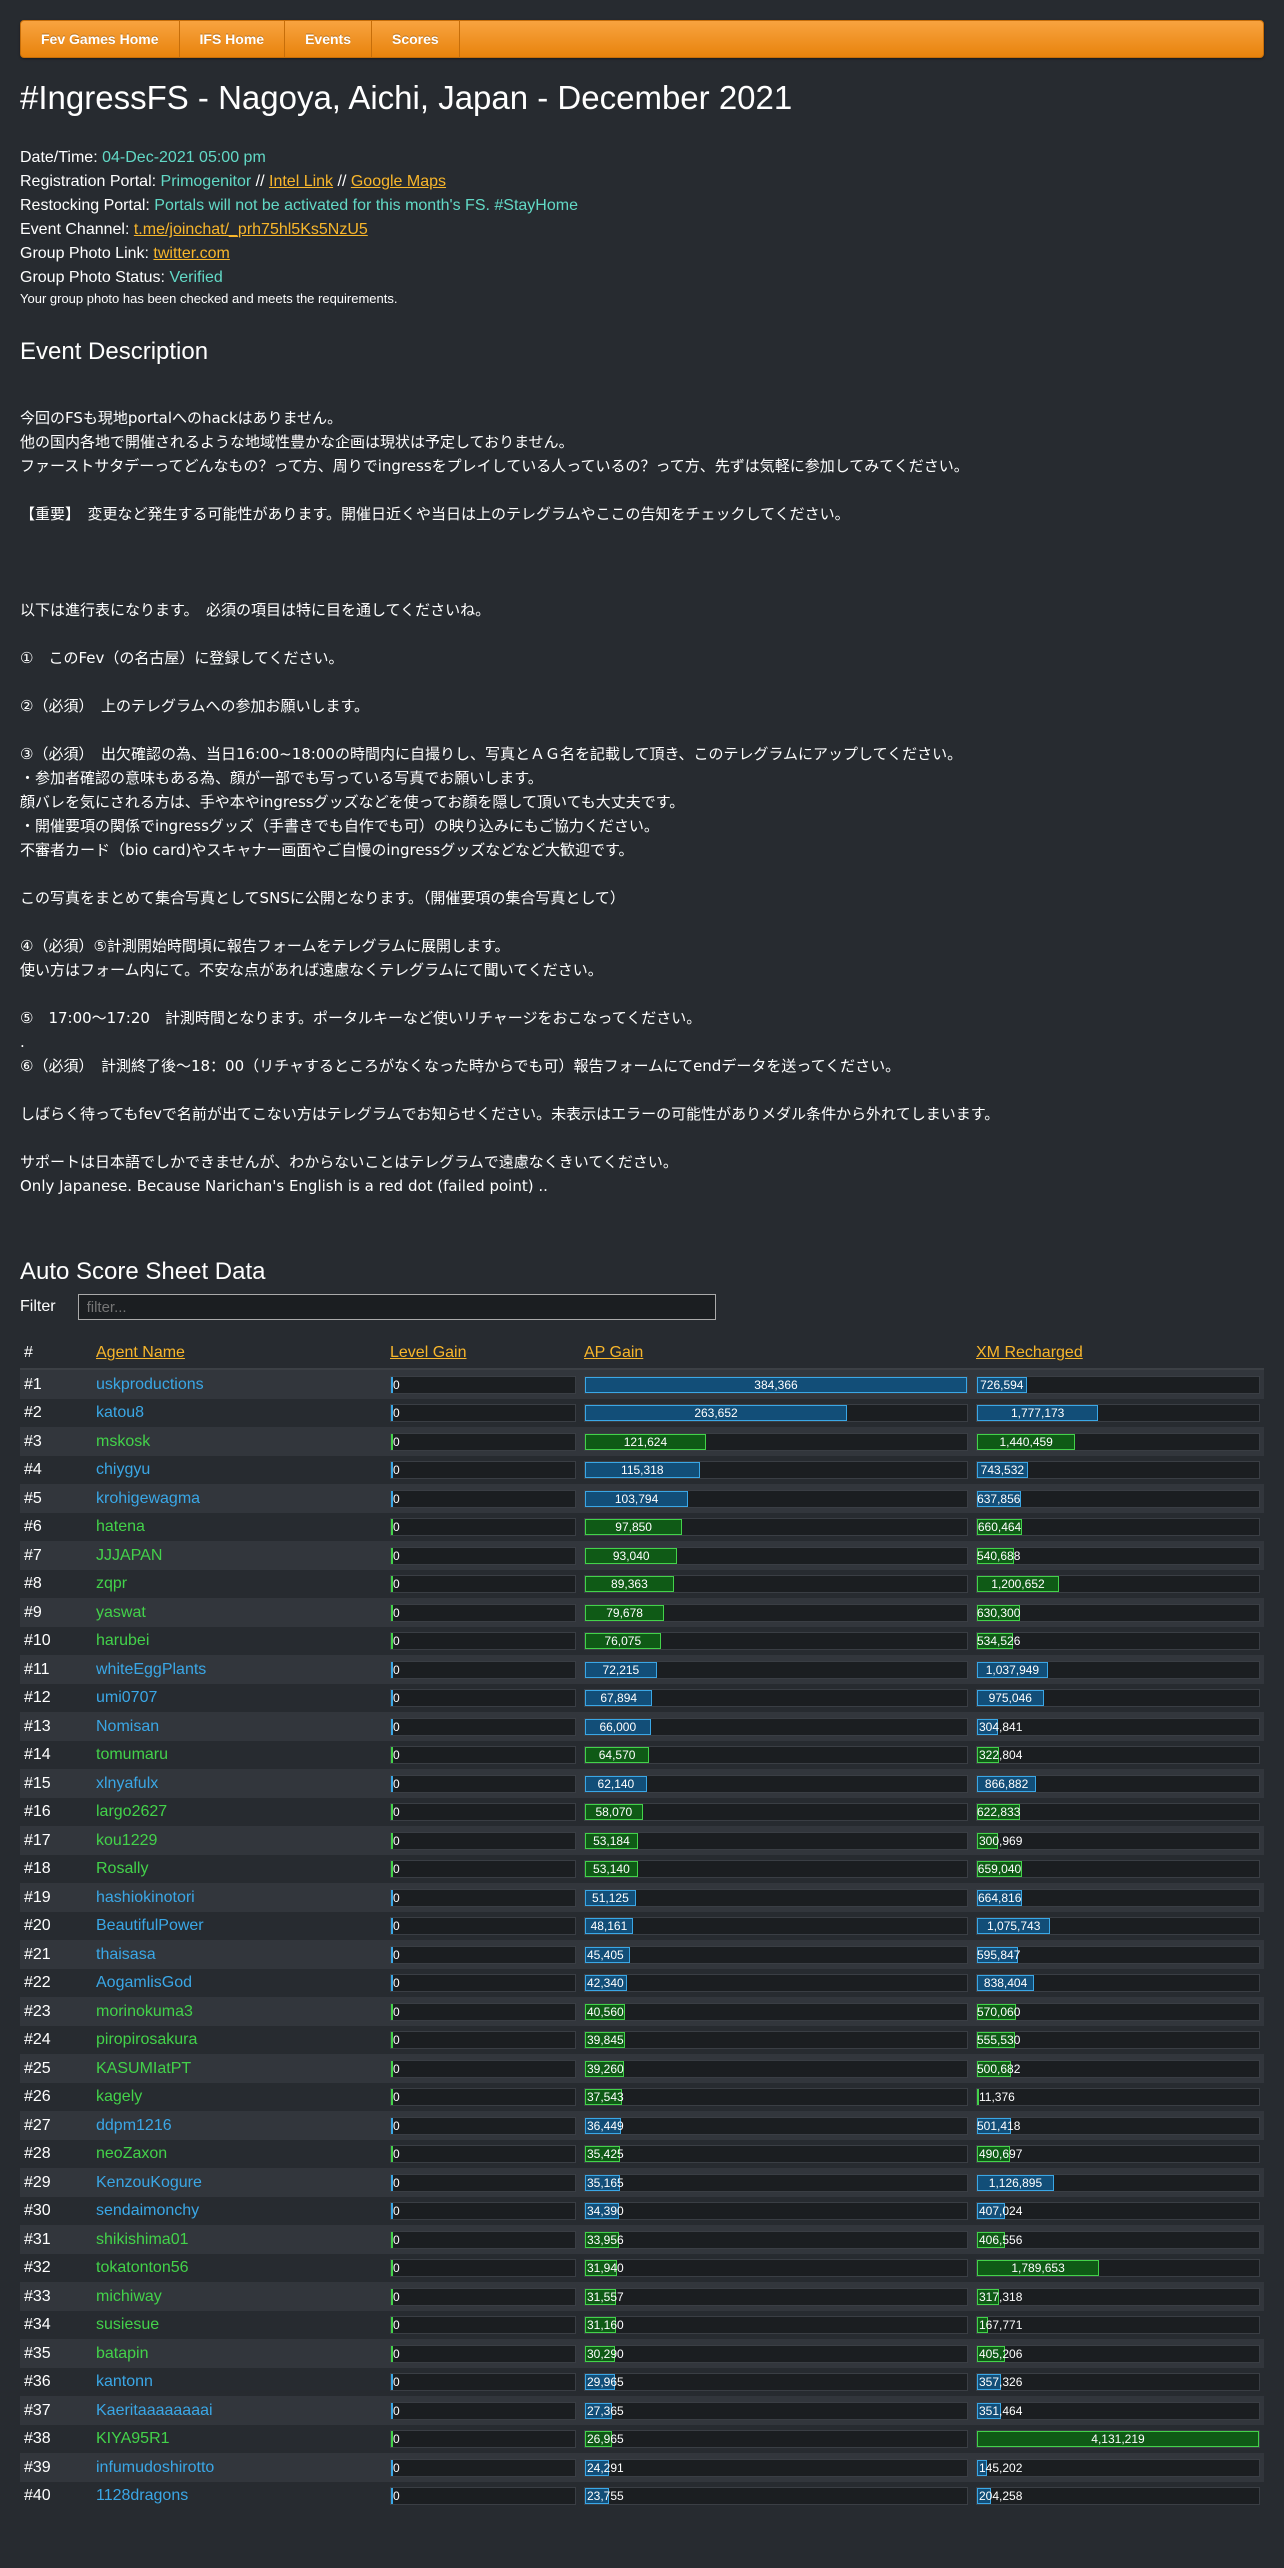  I want to click on agent-name: whiteEggPlants, so click(151, 1669).